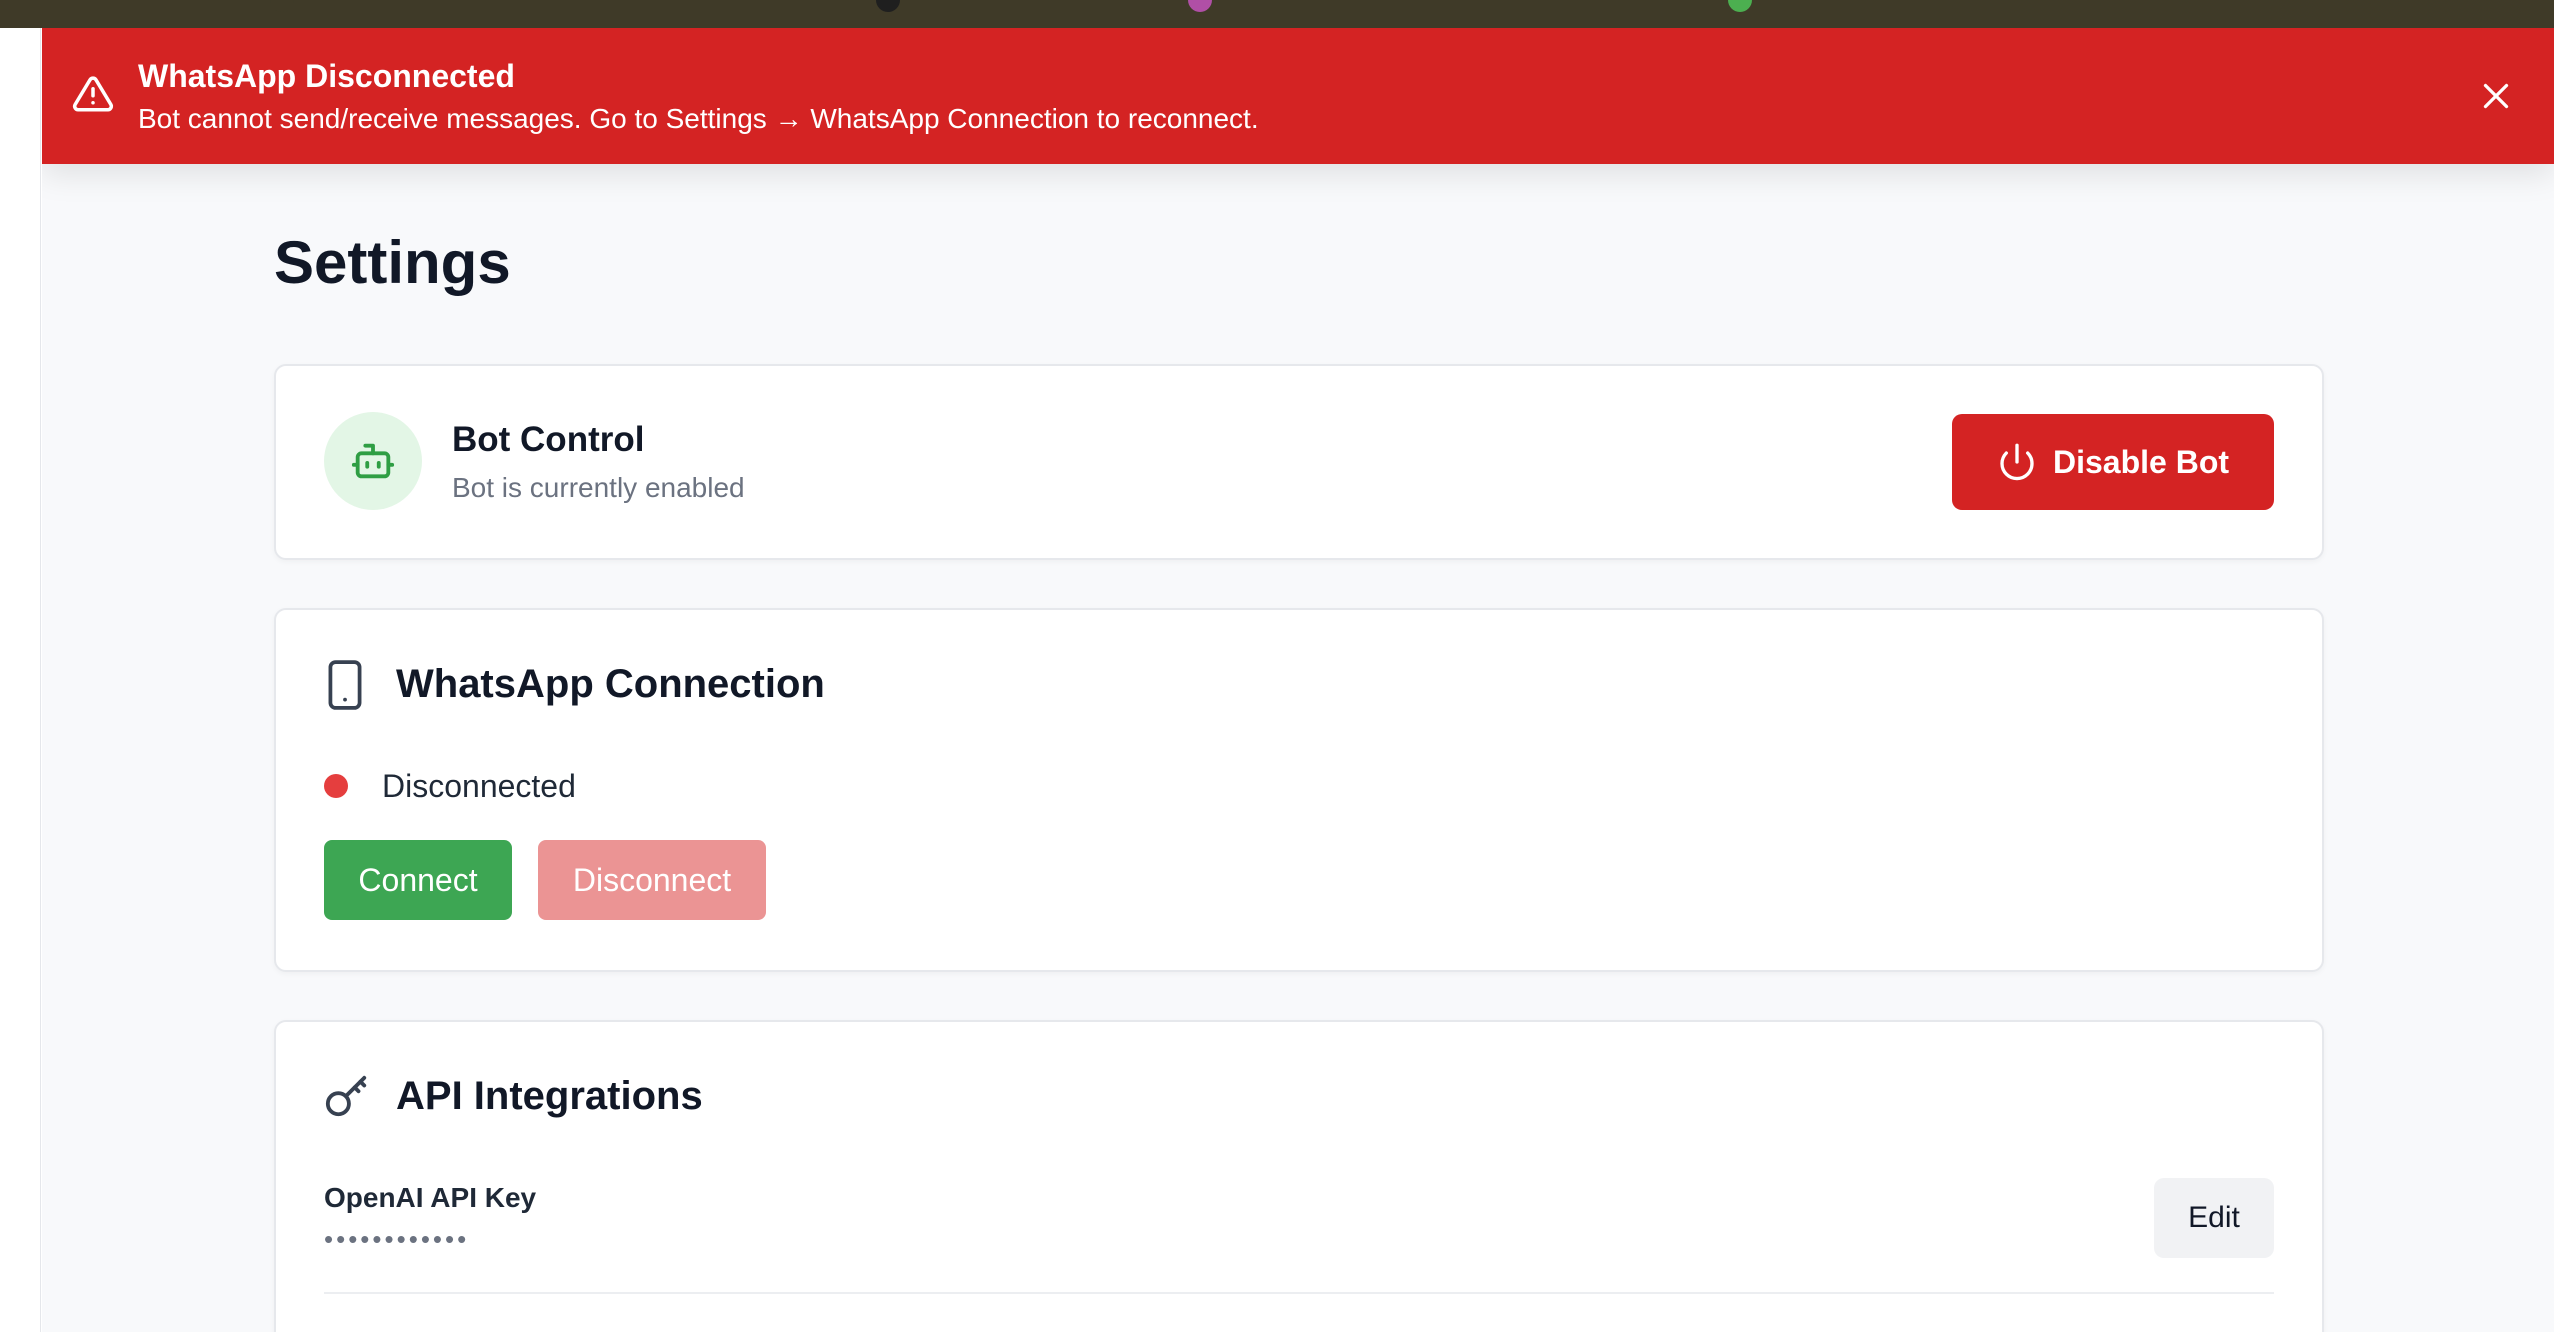 The image size is (2554, 1332). What do you see at coordinates (345, 685) in the screenshot?
I see `smartphone-icon` at bounding box center [345, 685].